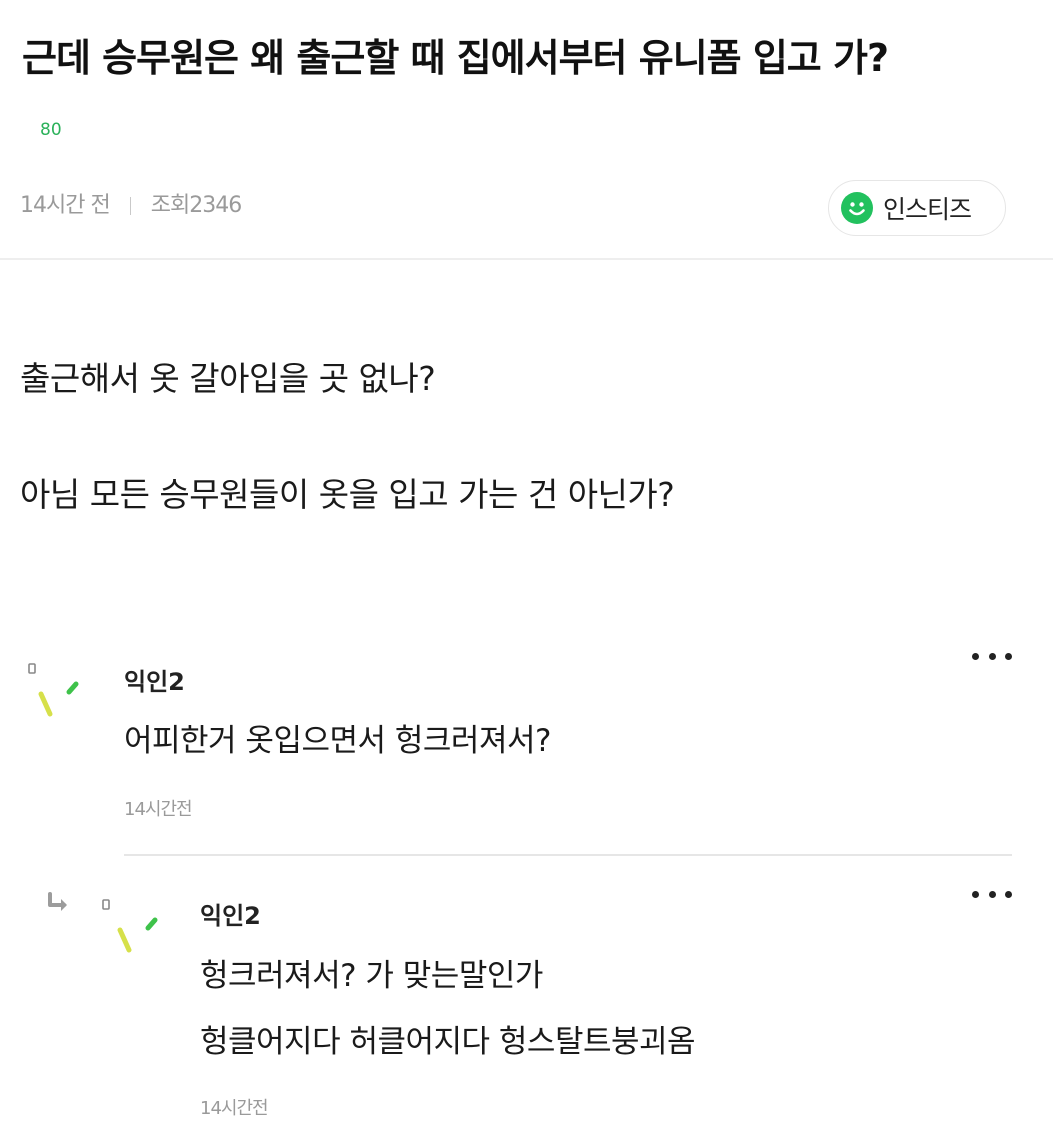 This screenshot has width=1053, height=1127. Describe the element at coordinates (526, 259) in the screenshot. I see `header-divider` at that location.